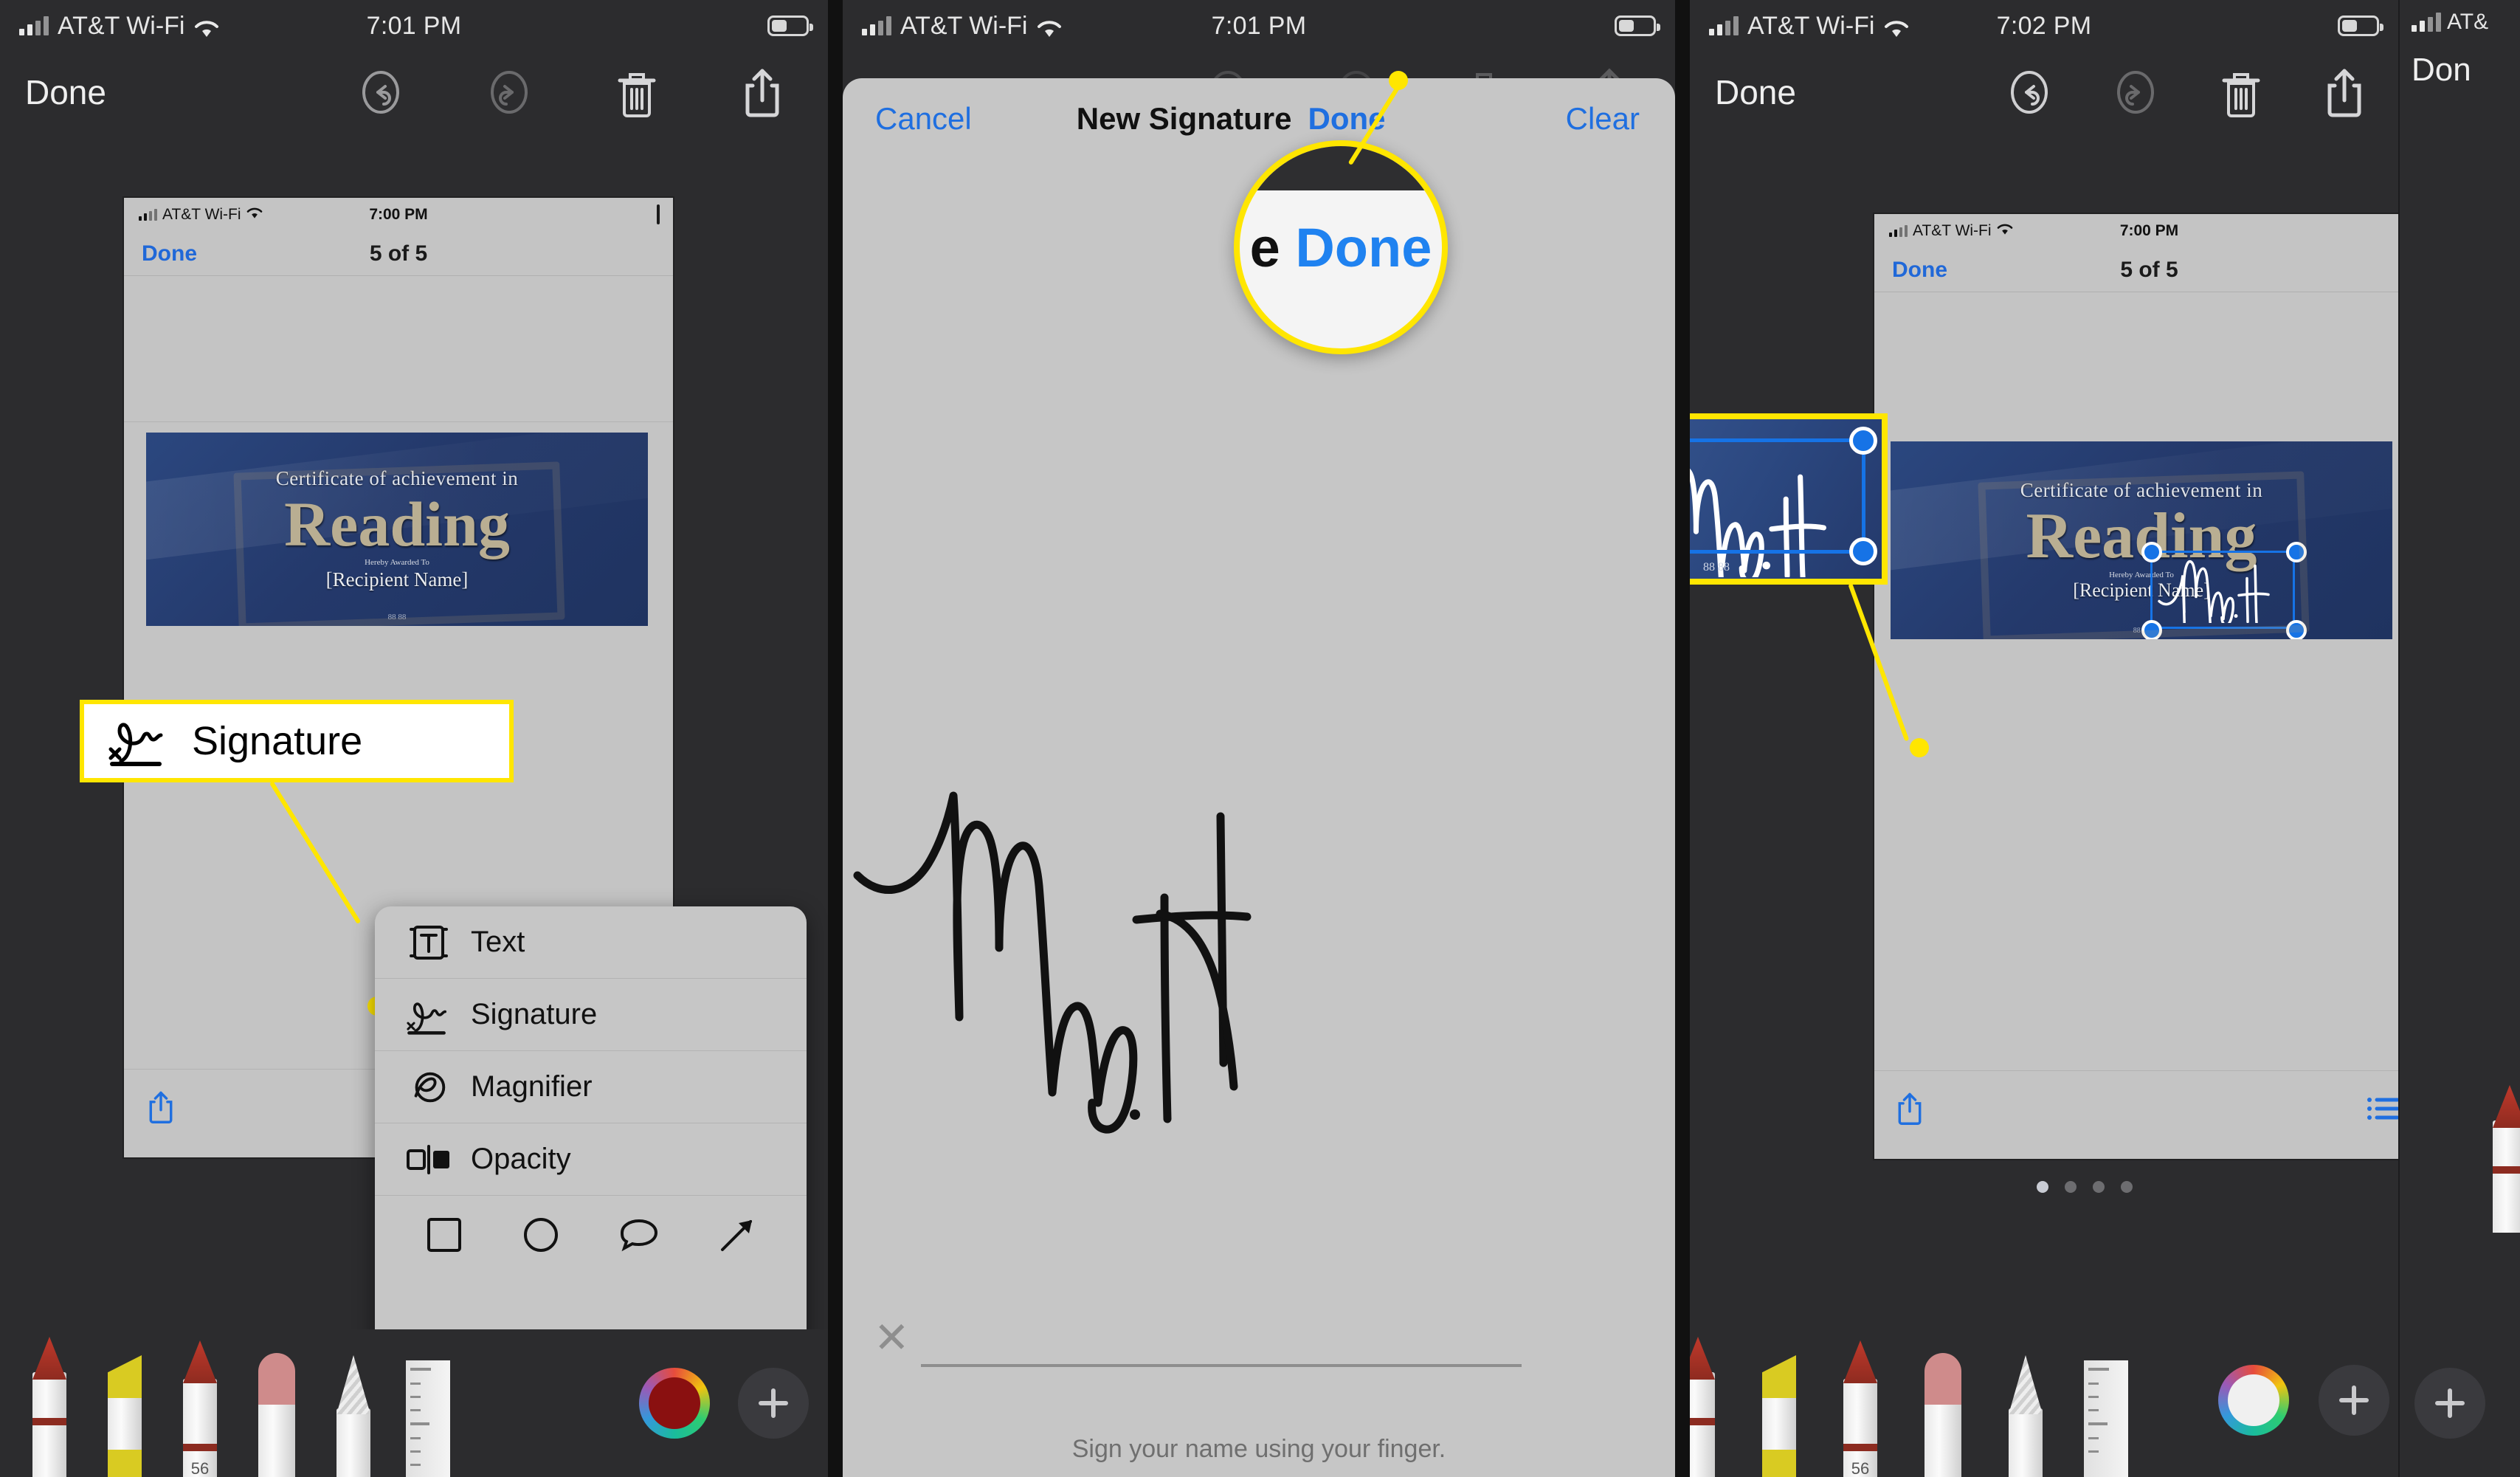  What do you see at coordinates (591, 942) in the screenshot?
I see `menu-item-text: Text` at bounding box center [591, 942].